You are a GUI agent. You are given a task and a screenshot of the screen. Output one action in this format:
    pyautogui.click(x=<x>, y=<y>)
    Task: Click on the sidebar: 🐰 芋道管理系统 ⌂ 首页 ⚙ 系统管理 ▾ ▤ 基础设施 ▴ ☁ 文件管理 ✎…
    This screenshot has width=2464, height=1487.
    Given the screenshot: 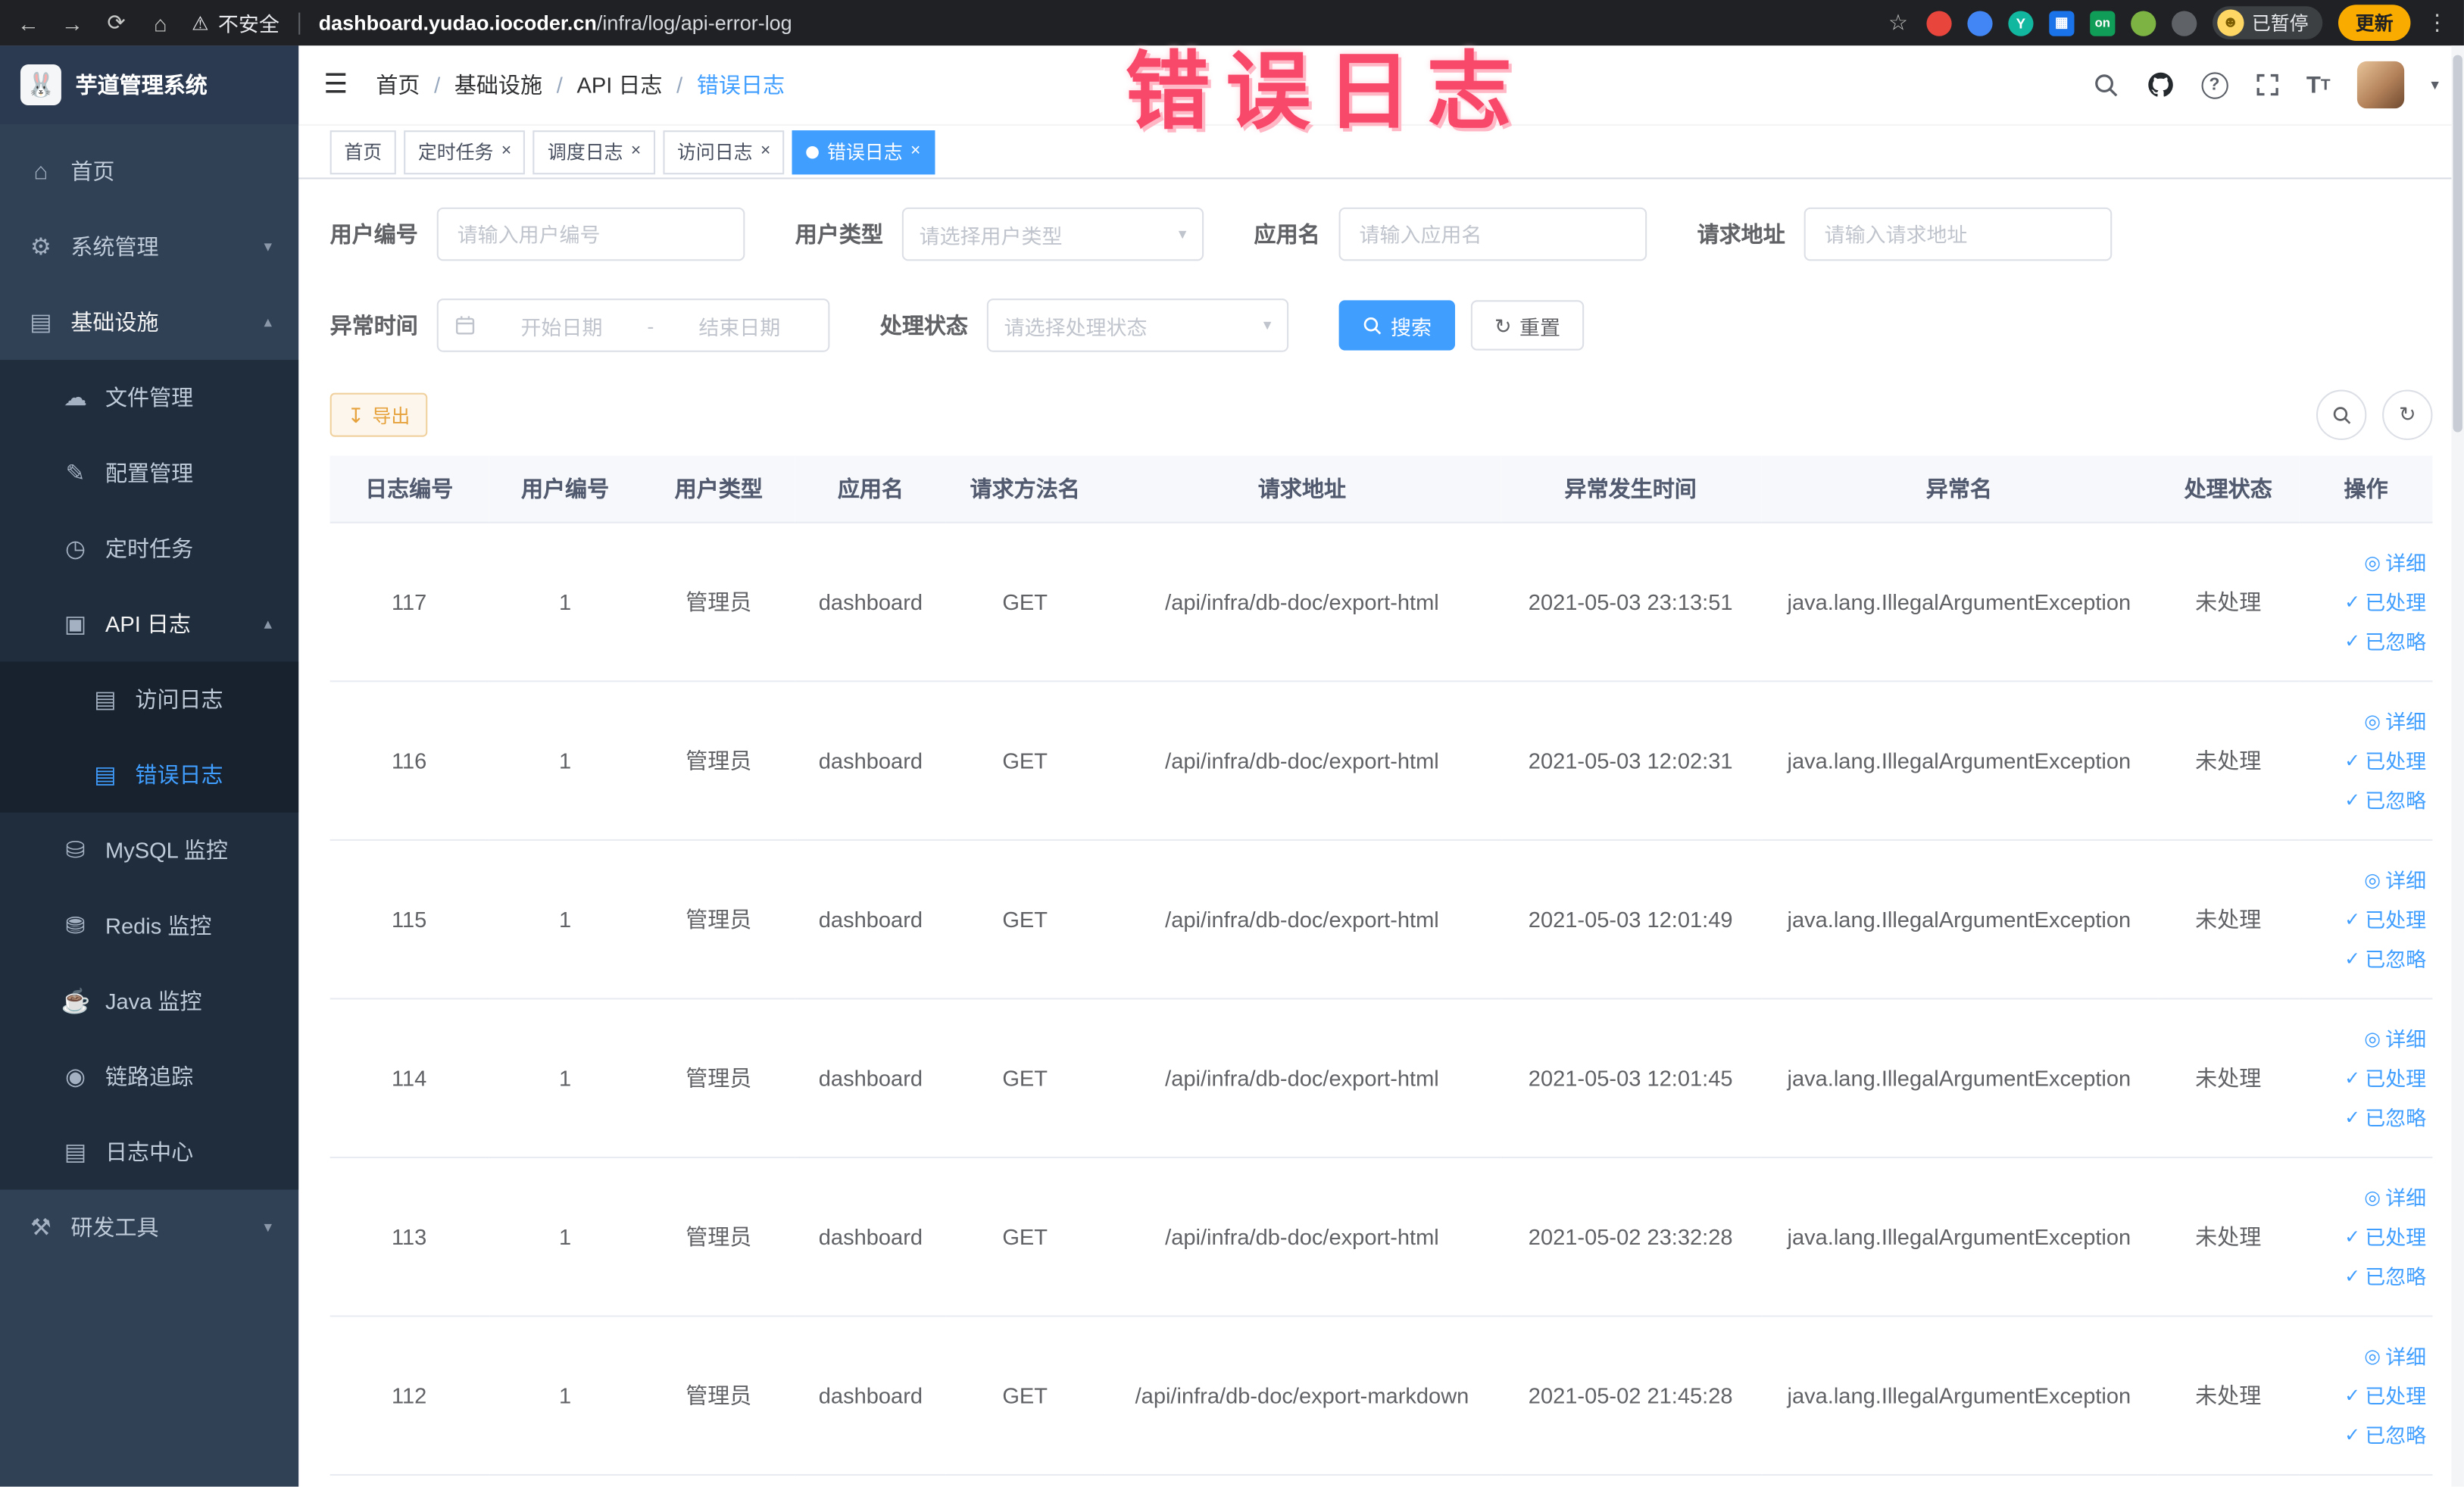 What is the action you would take?
    pyautogui.click(x=149, y=766)
    